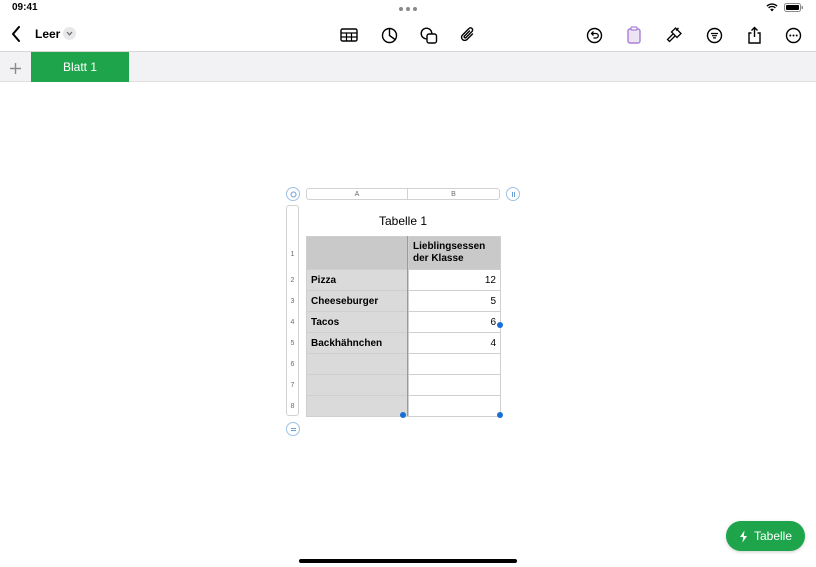 The image size is (816, 567). I want to click on header-line-2: der Klasse, so click(438, 258).